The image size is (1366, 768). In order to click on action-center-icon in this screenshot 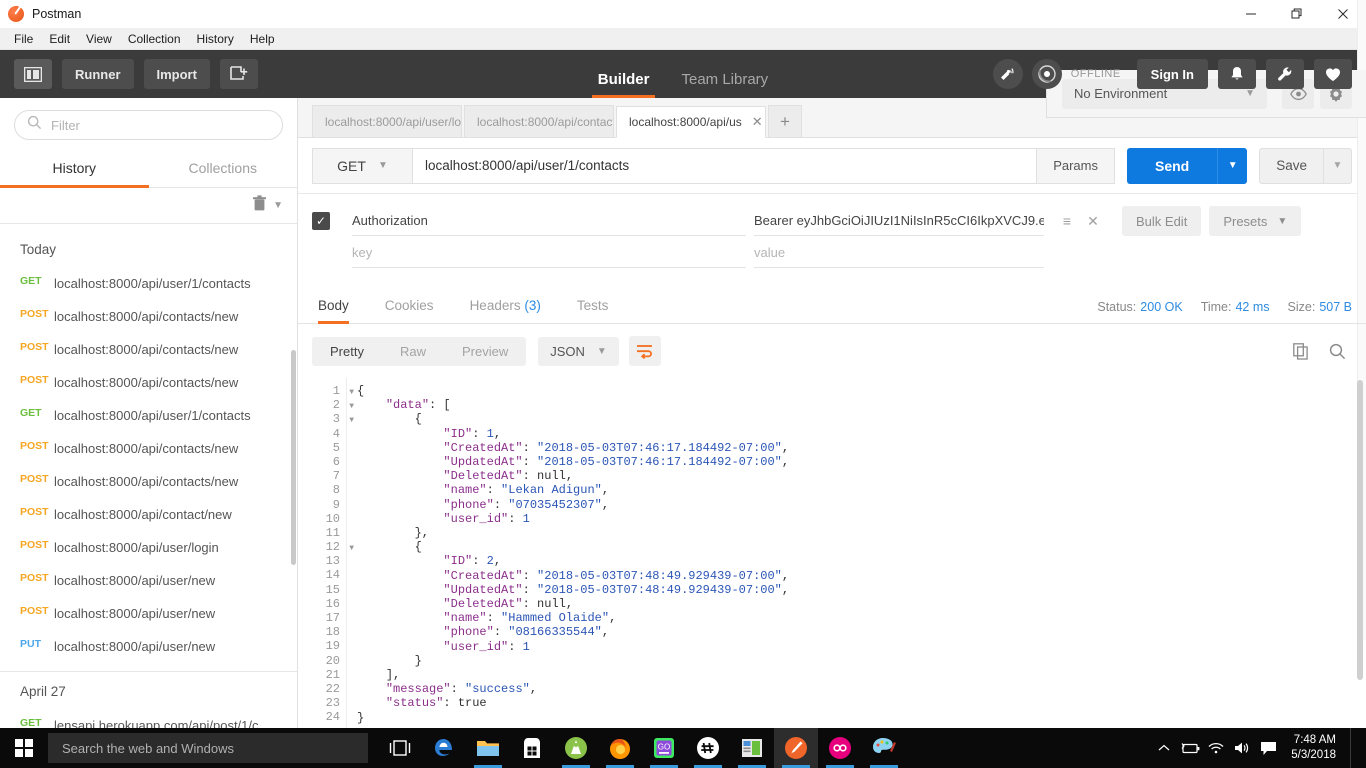, I will do `click(1268, 748)`.